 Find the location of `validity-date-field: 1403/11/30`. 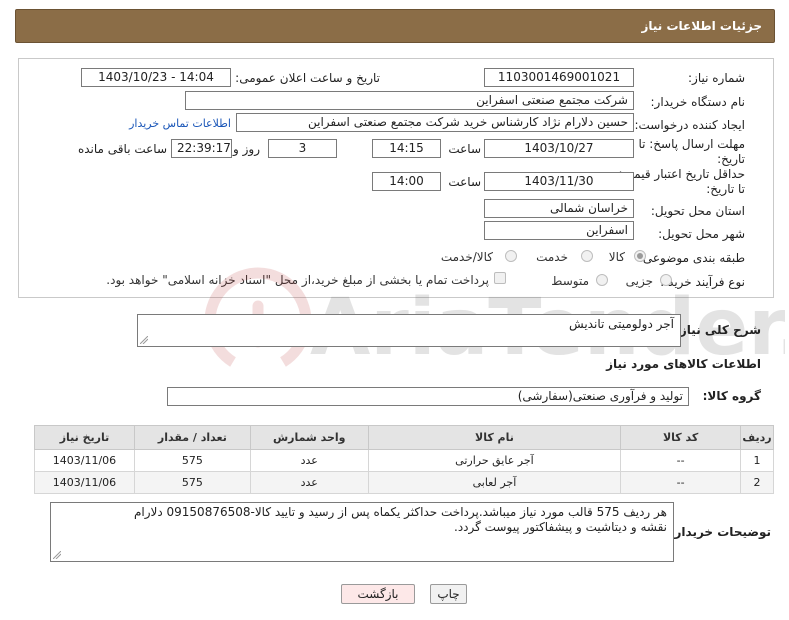

validity-date-field: 1403/11/30 is located at coordinates (559, 181).